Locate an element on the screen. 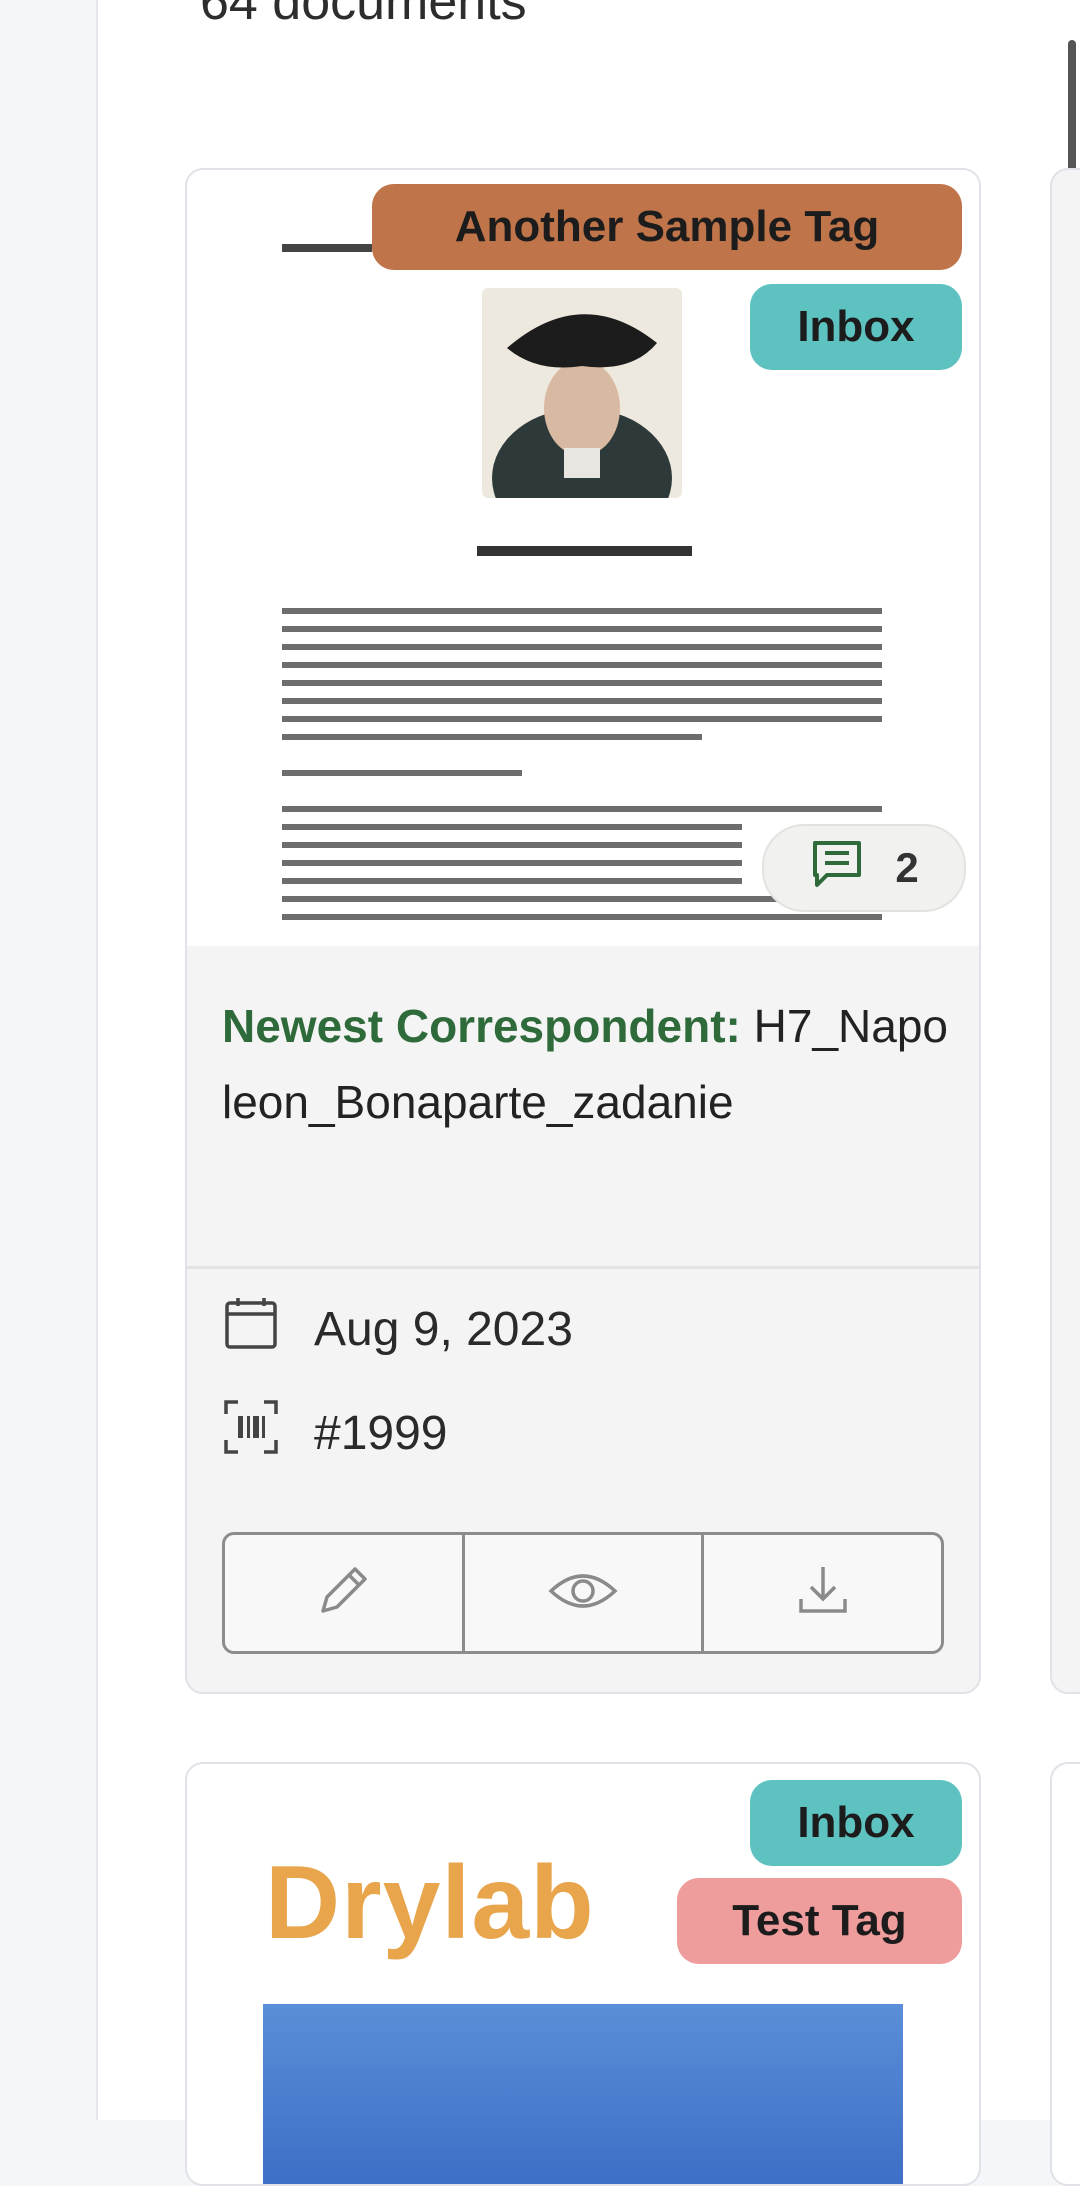 The image size is (1080, 2186). preview-button is located at coordinates (581, 1593).